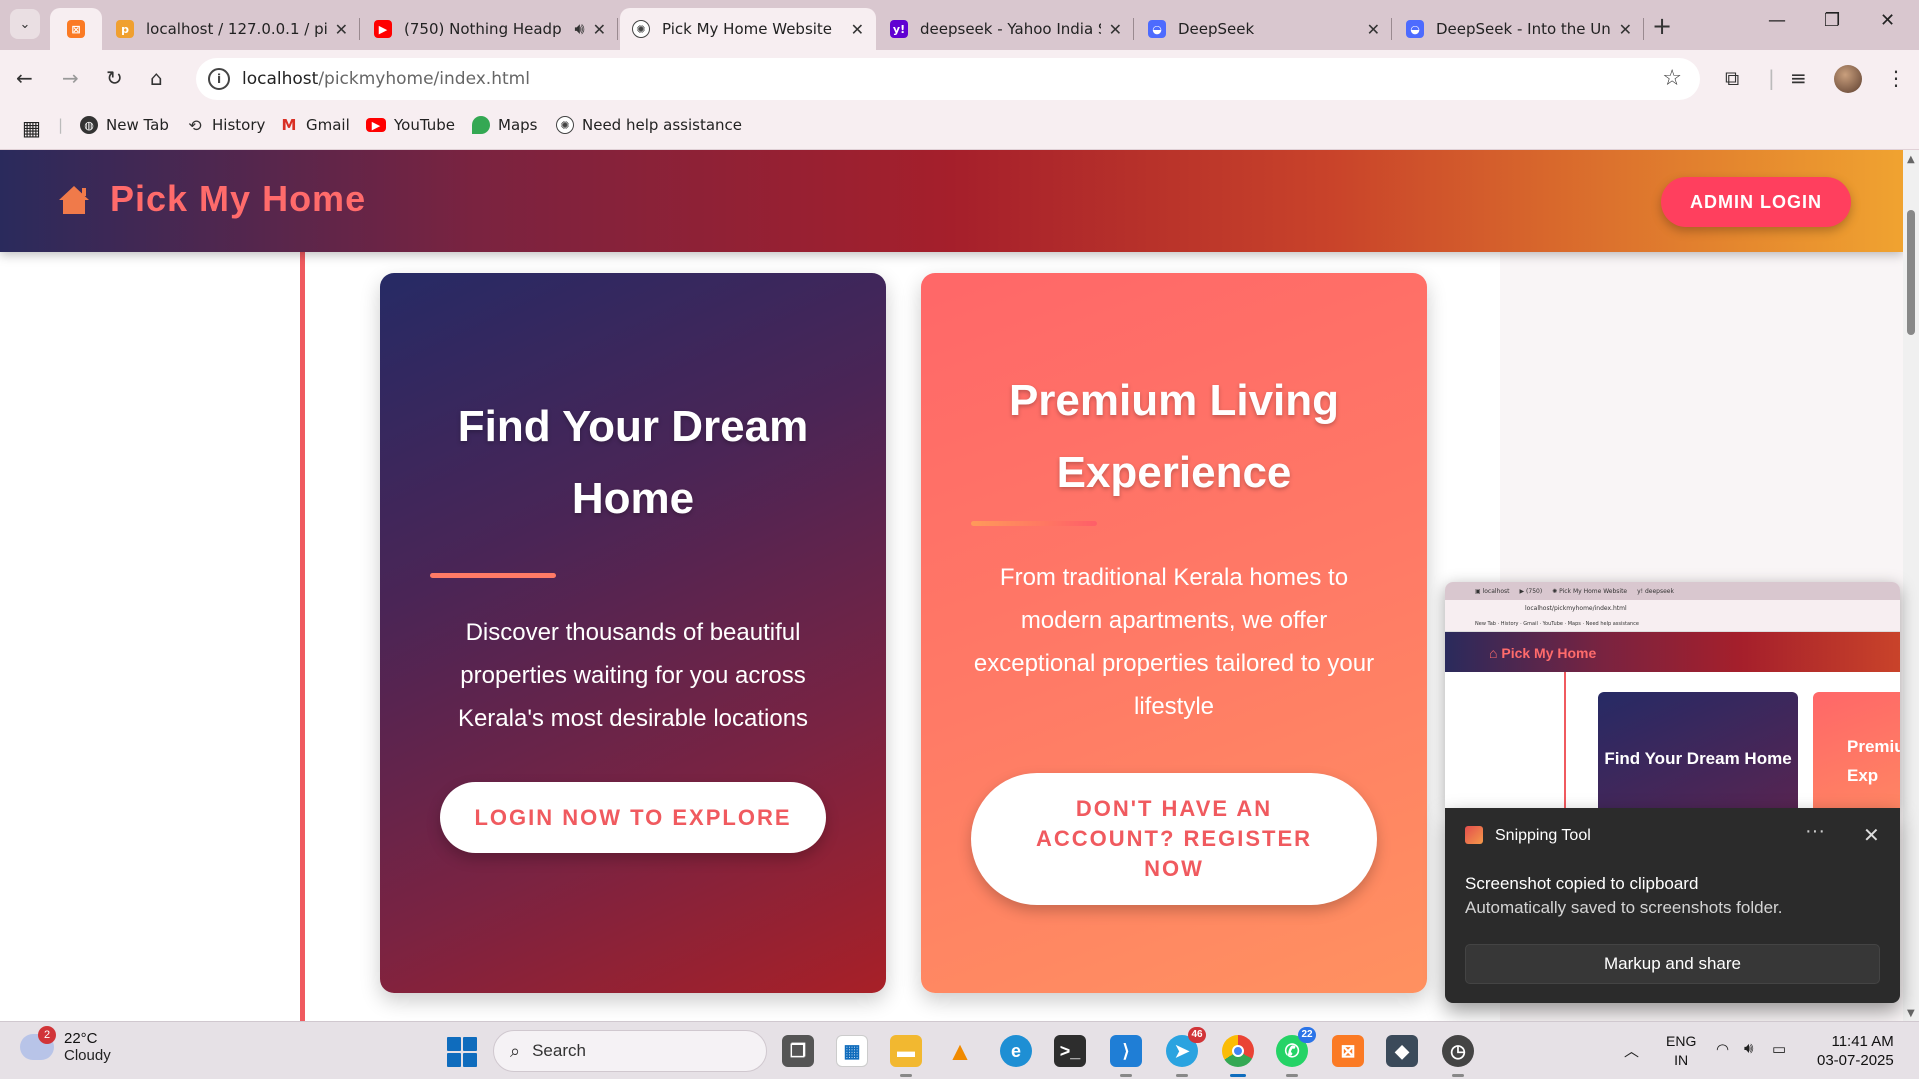  What do you see at coordinates (1402, 1051) in the screenshot?
I see `app-cube-icon: ◆` at bounding box center [1402, 1051].